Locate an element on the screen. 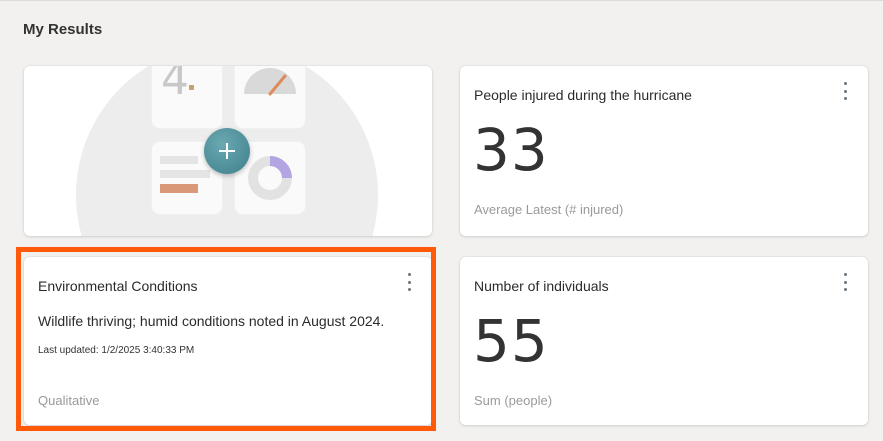 This screenshot has height=441, width=883. plus-icon is located at coordinates (227, 151).